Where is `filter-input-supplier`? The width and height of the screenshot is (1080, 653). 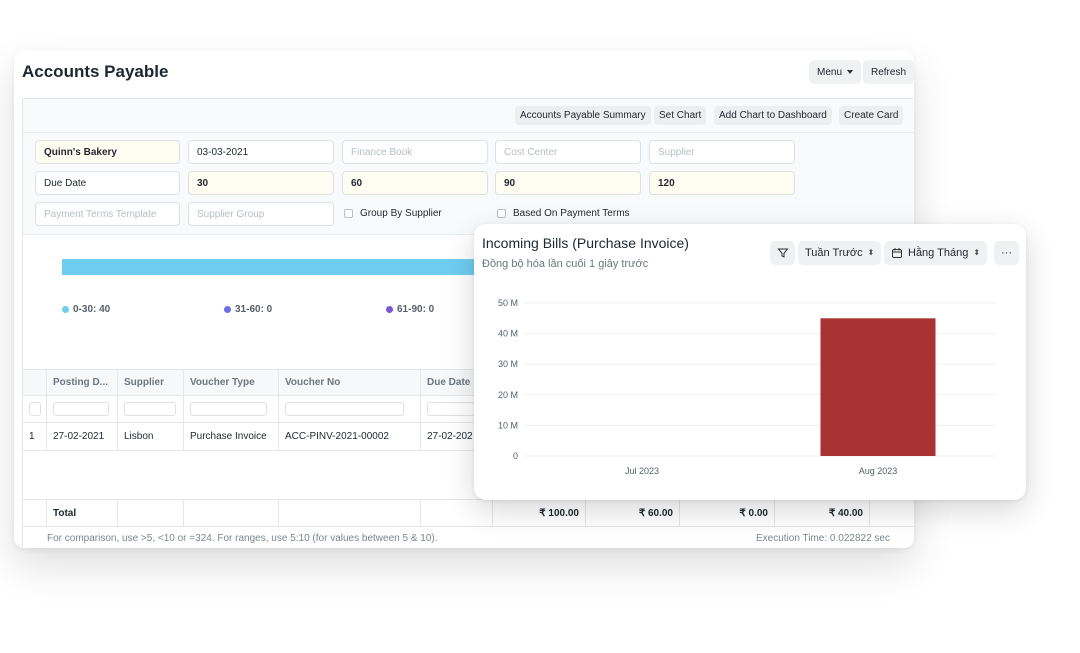
filter-input-supplier is located at coordinates (150, 409).